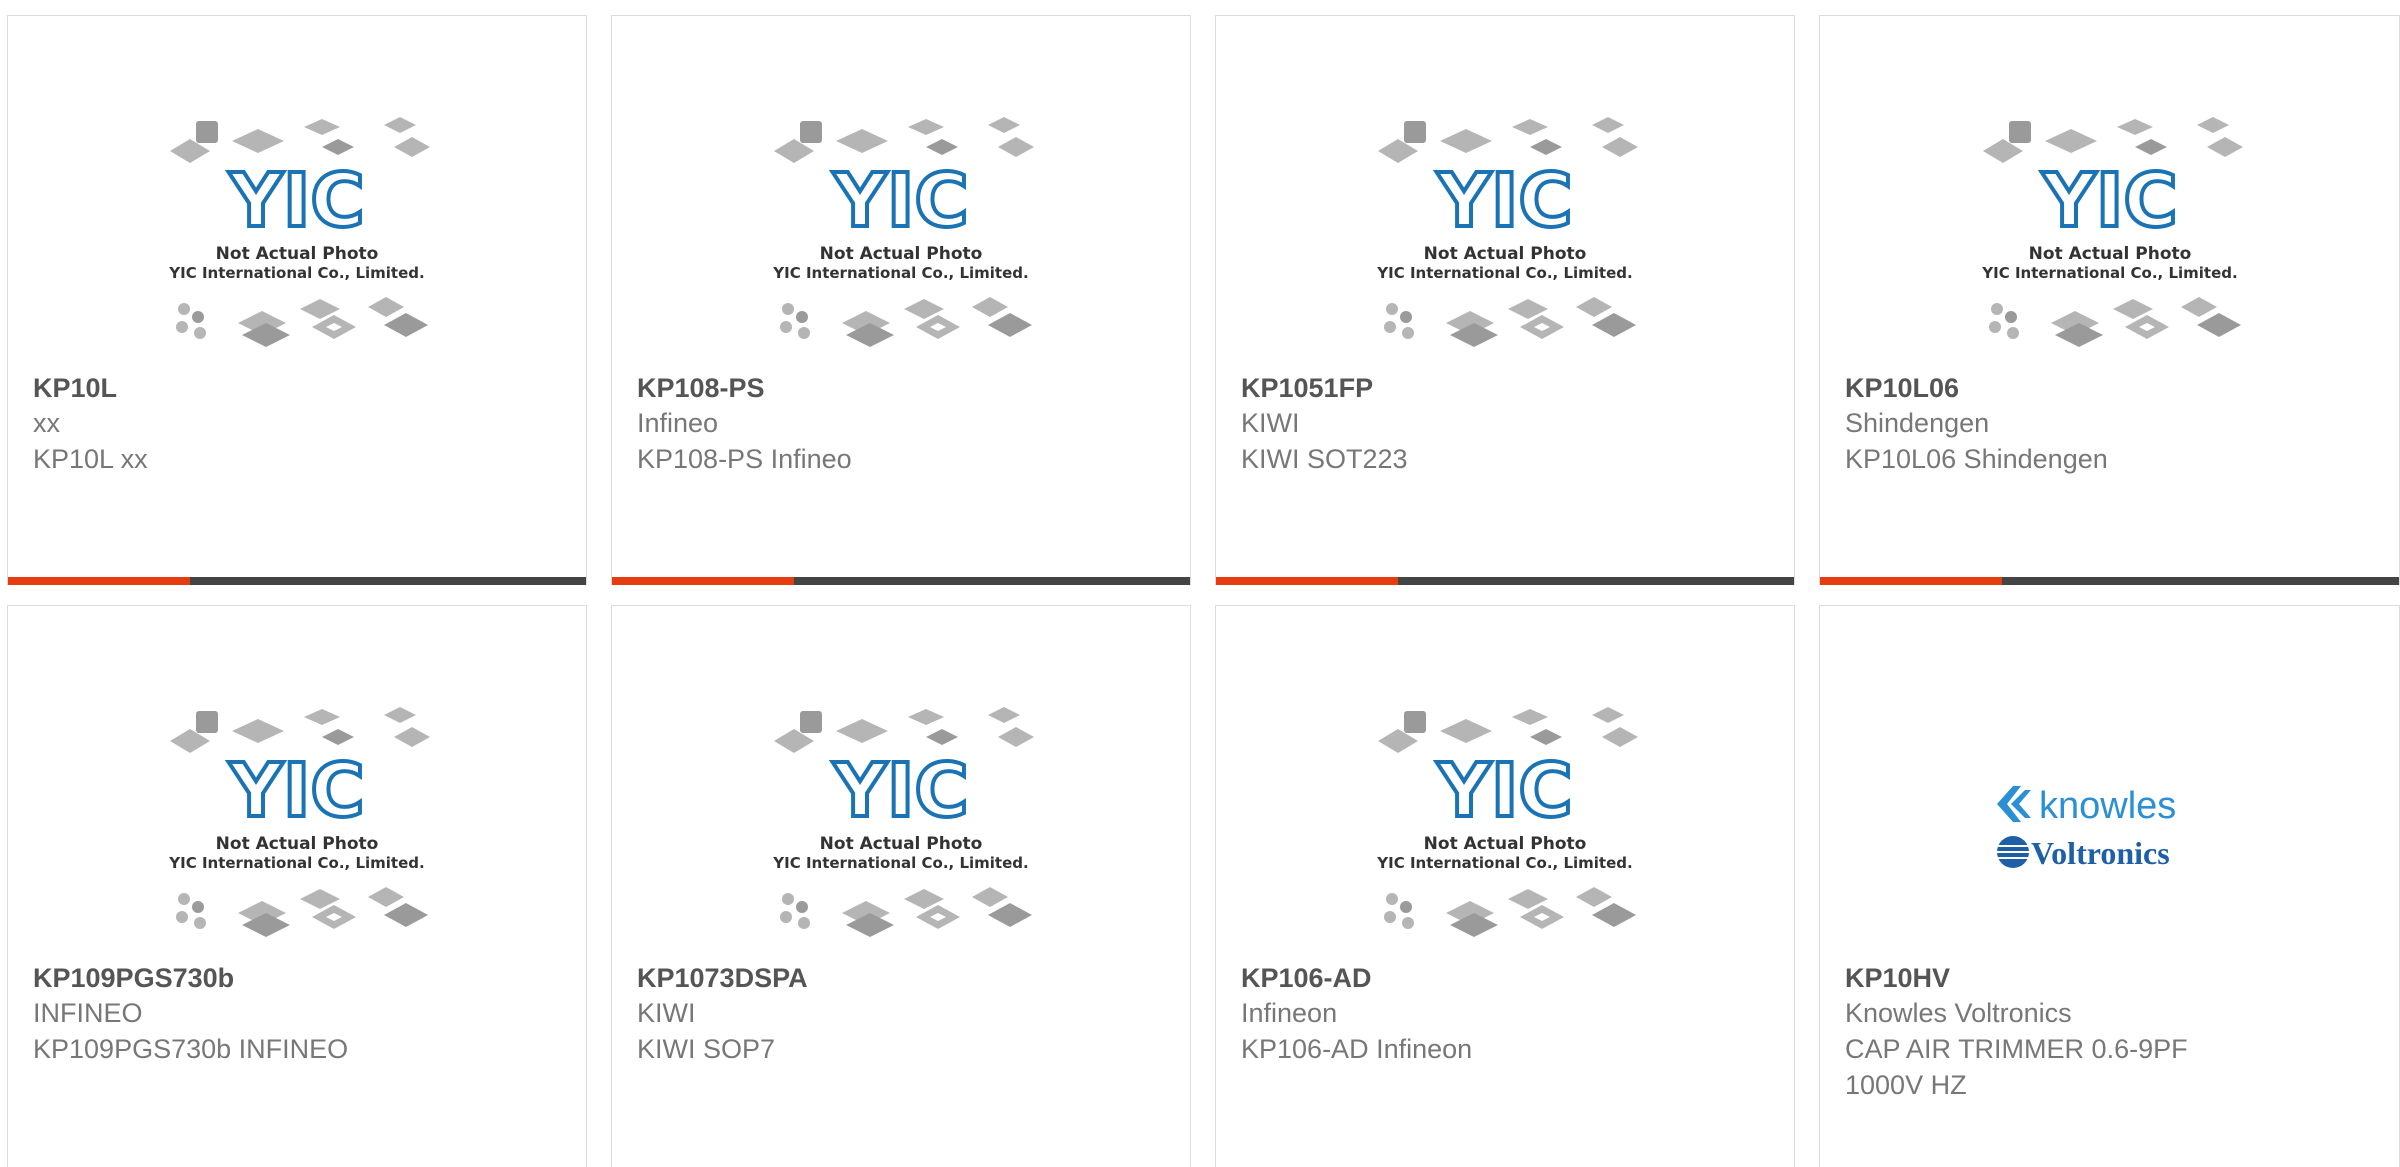 The width and height of the screenshot is (2400, 1167). What do you see at coordinates (706, 1049) in the screenshot?
I see `description: KIWI SOP7` at bounding box center [706, 1049].